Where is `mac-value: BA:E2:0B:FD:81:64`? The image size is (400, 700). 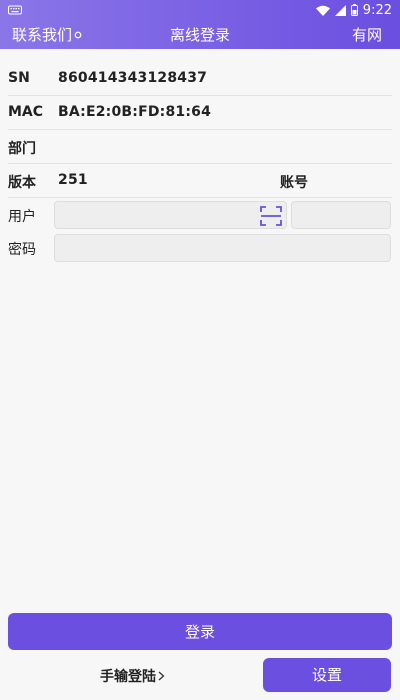
mac-value: BA:E2:0B:FD:81:64 is located at coordinates (135, 112).